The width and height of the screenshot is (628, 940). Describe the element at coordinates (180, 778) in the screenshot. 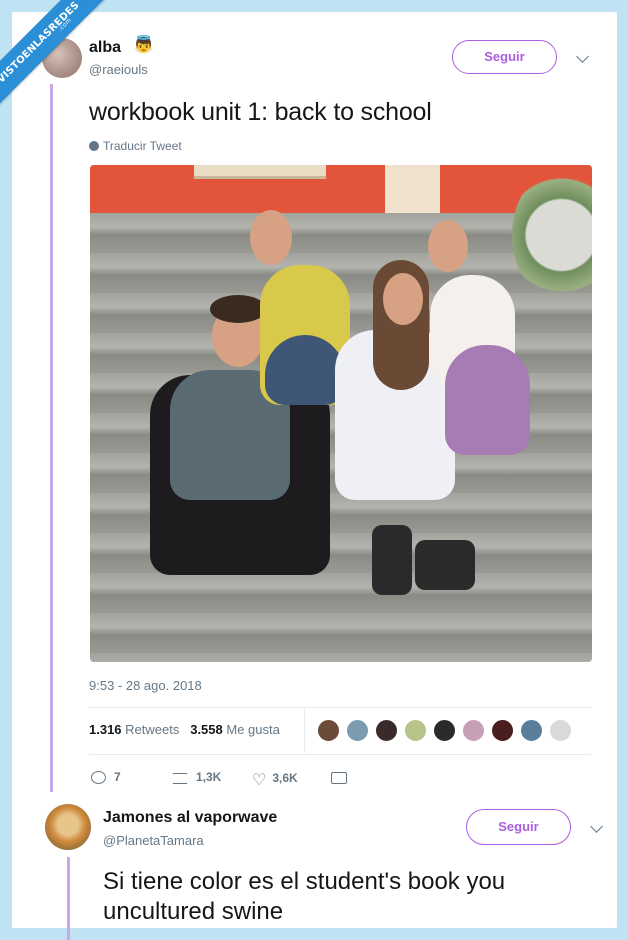

I see `retweet-icon` at that location.